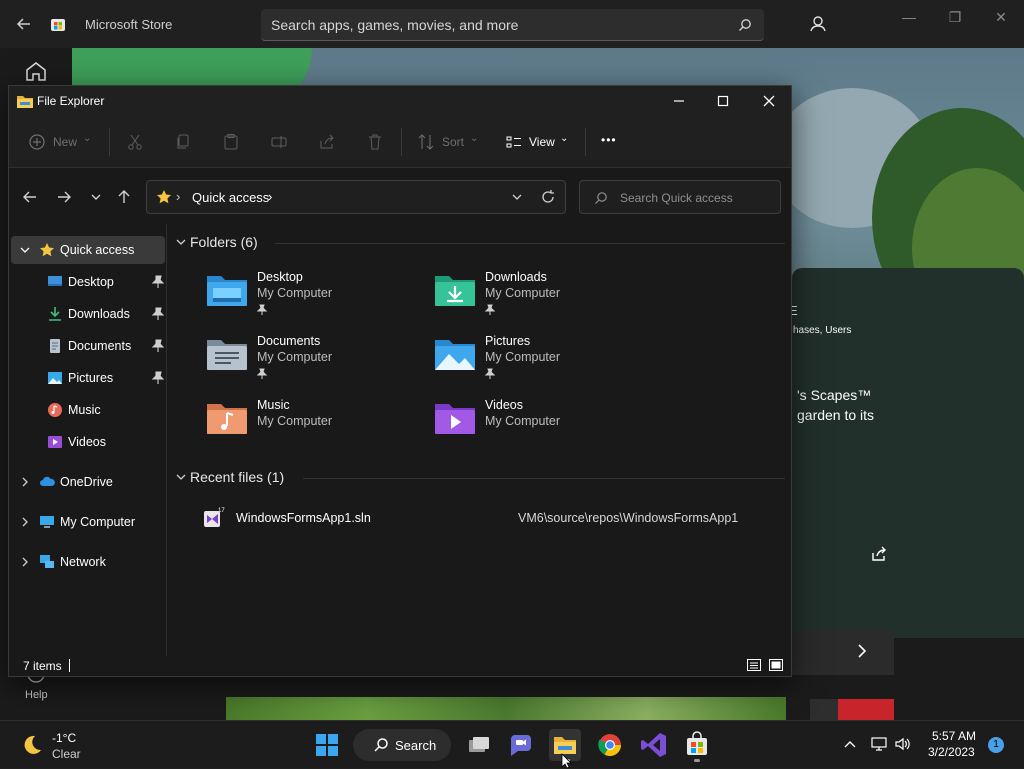  What do you see at coordinates (679, 101) in the screenshot?
I see `minimize-icon` at bounding box center [679, 101].